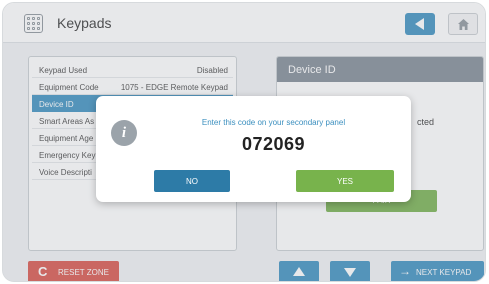 This screenshot has width=489, height=284. I want to click on info-icon: i, so click(124, 133).